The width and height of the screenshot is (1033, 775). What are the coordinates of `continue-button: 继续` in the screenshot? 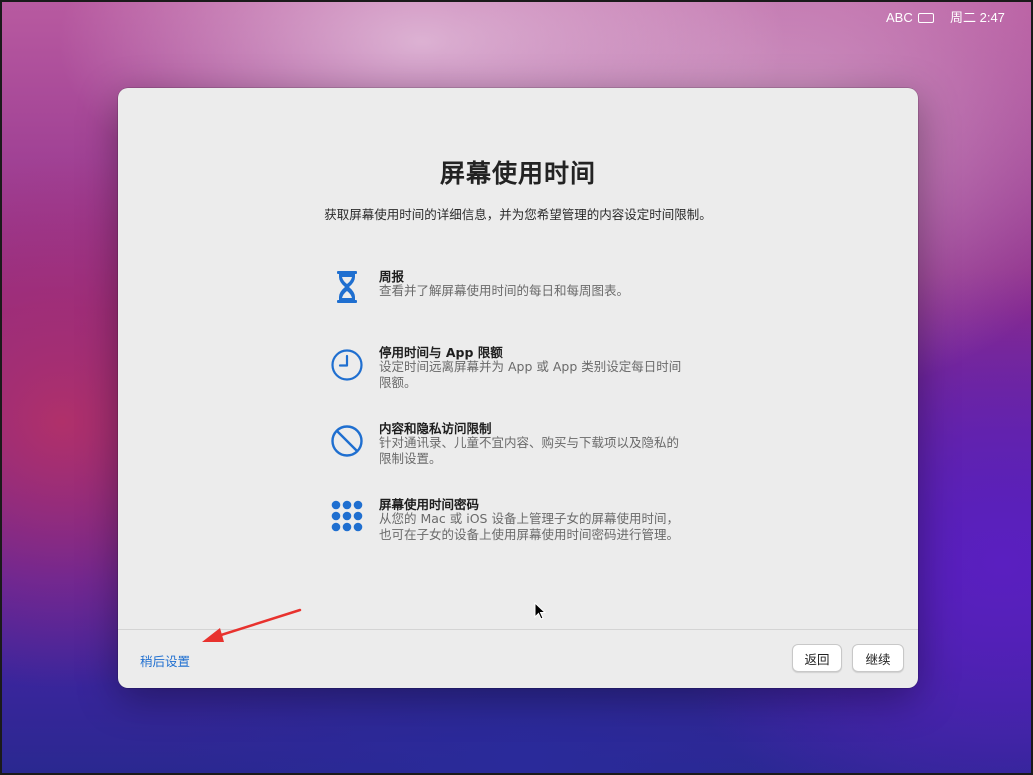 It's located at (878, 658).